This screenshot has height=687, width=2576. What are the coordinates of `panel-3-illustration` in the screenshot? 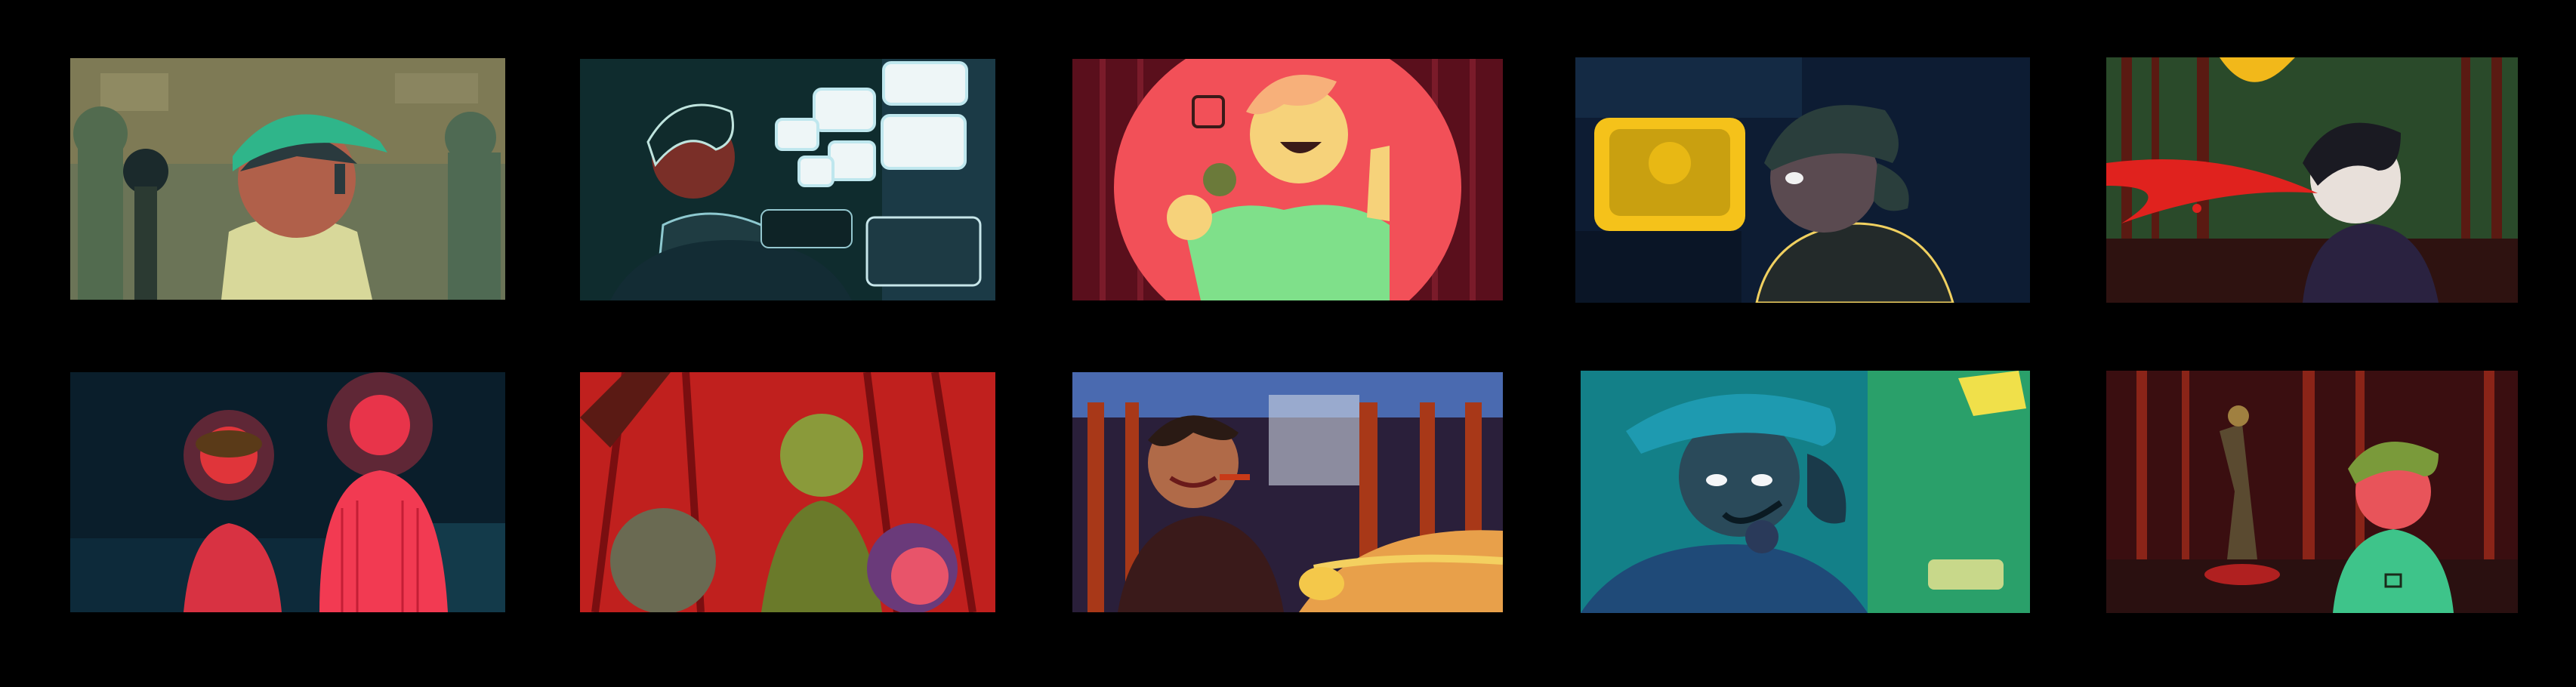 It's located at (1287, 179).